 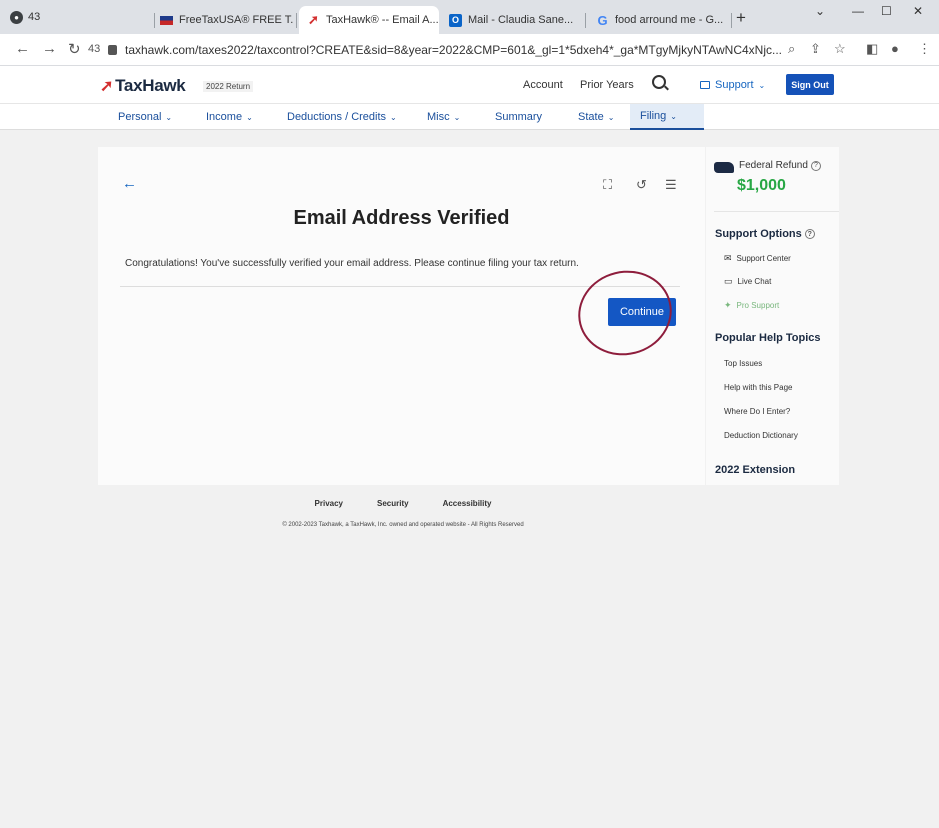 What do you see at coordinates (659, 20) in the screenshot?
I see `browser-tab-google: G food arround me - G... ✕` at bounding box center [659, 20].